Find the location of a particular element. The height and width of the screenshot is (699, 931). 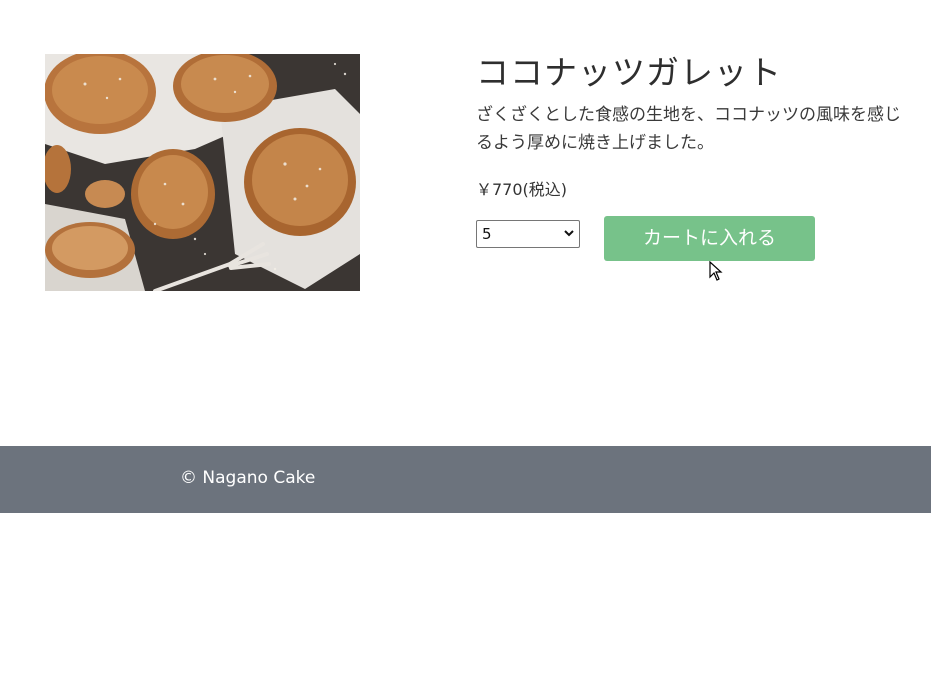

chevron-down-icon is located at coordinates (569, 233).